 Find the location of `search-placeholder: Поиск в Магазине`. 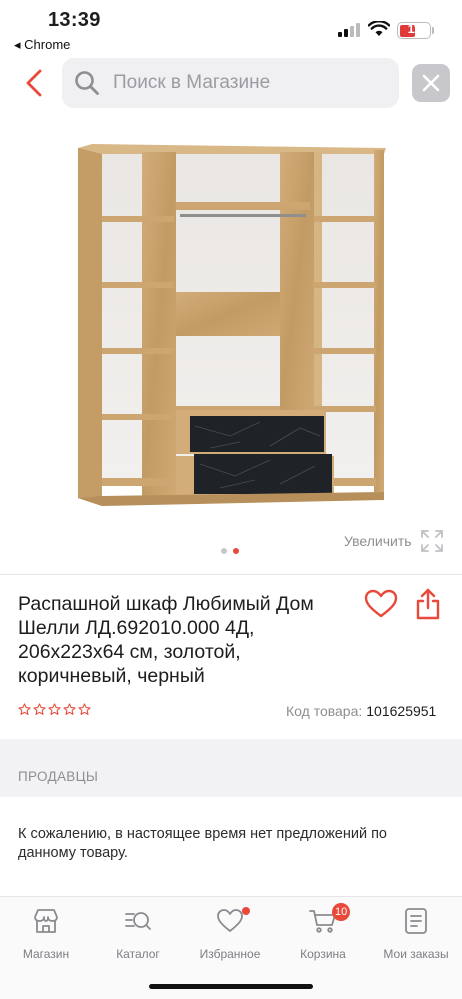

search-placeholder: Поиск в Магазине is located at coordinates (192, 82).